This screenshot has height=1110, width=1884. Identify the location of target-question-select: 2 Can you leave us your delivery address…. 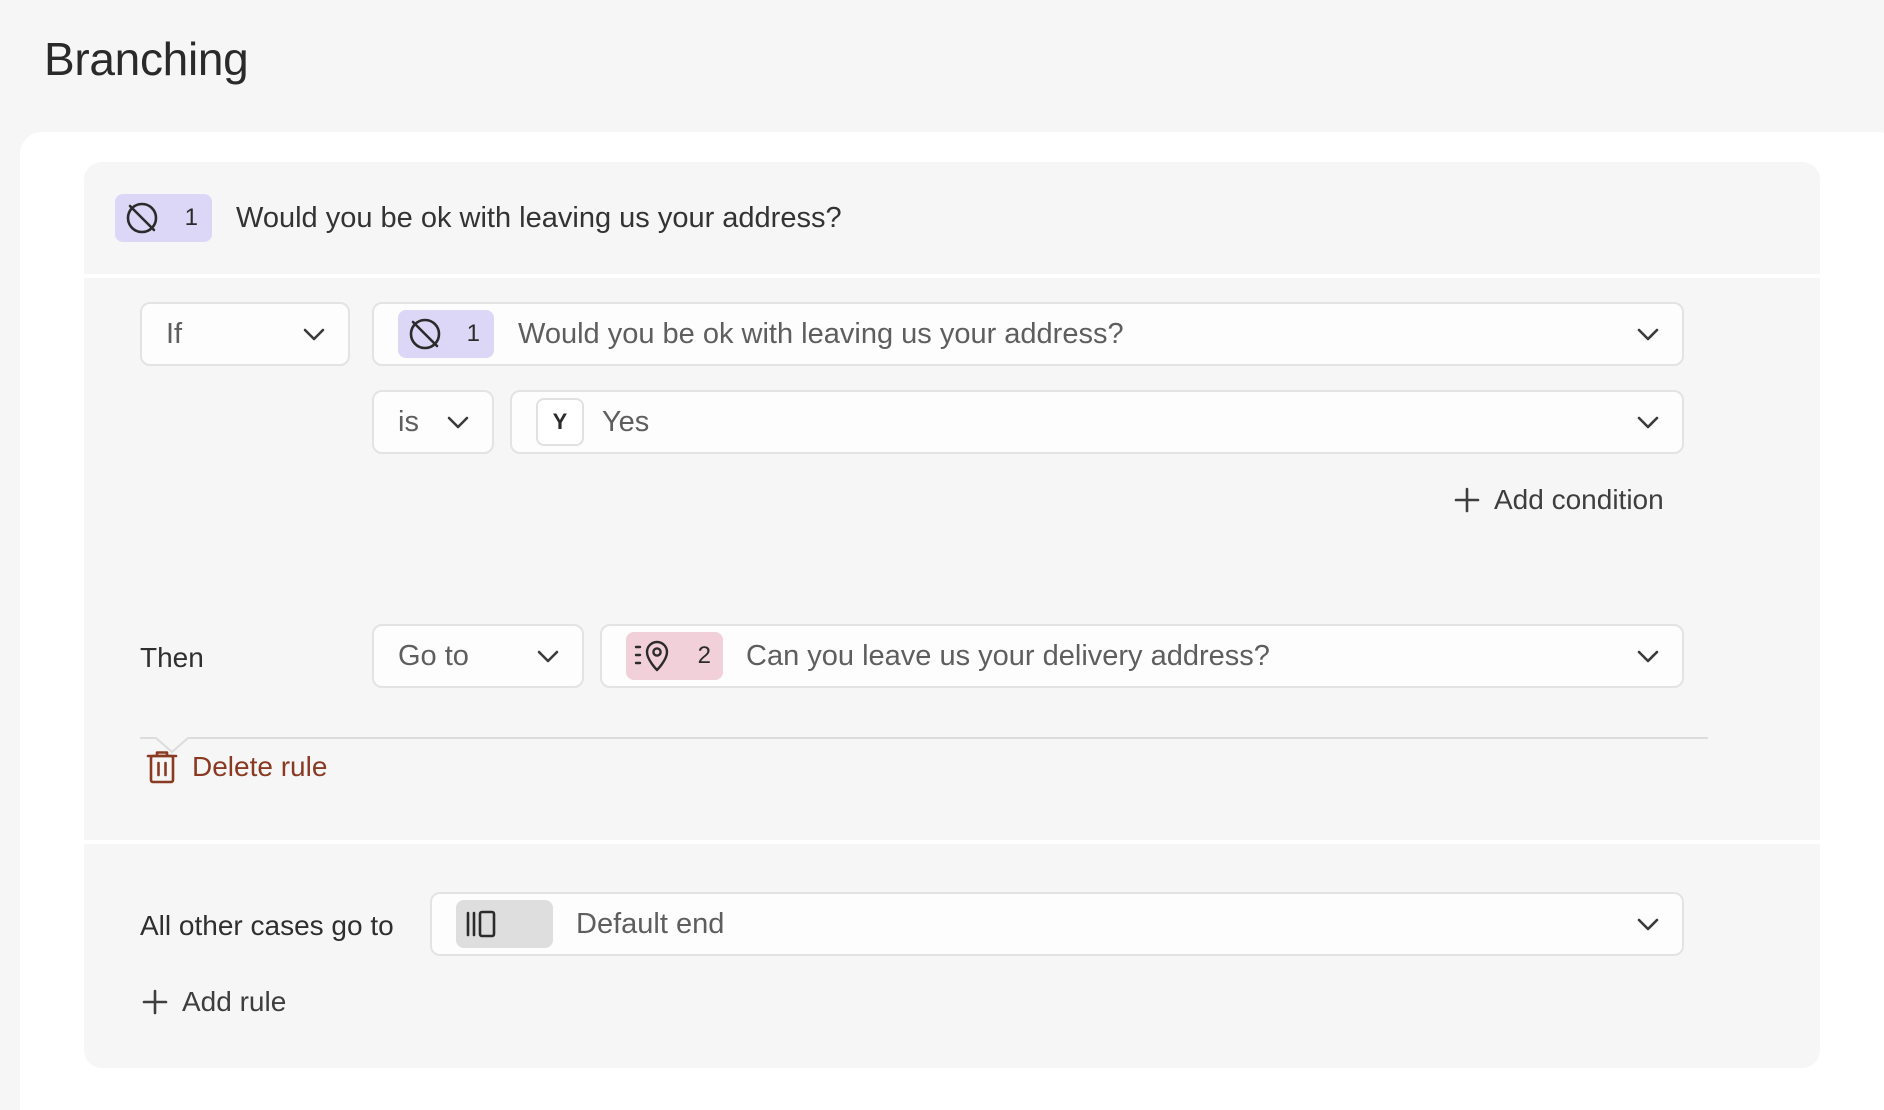
(1142, 656).